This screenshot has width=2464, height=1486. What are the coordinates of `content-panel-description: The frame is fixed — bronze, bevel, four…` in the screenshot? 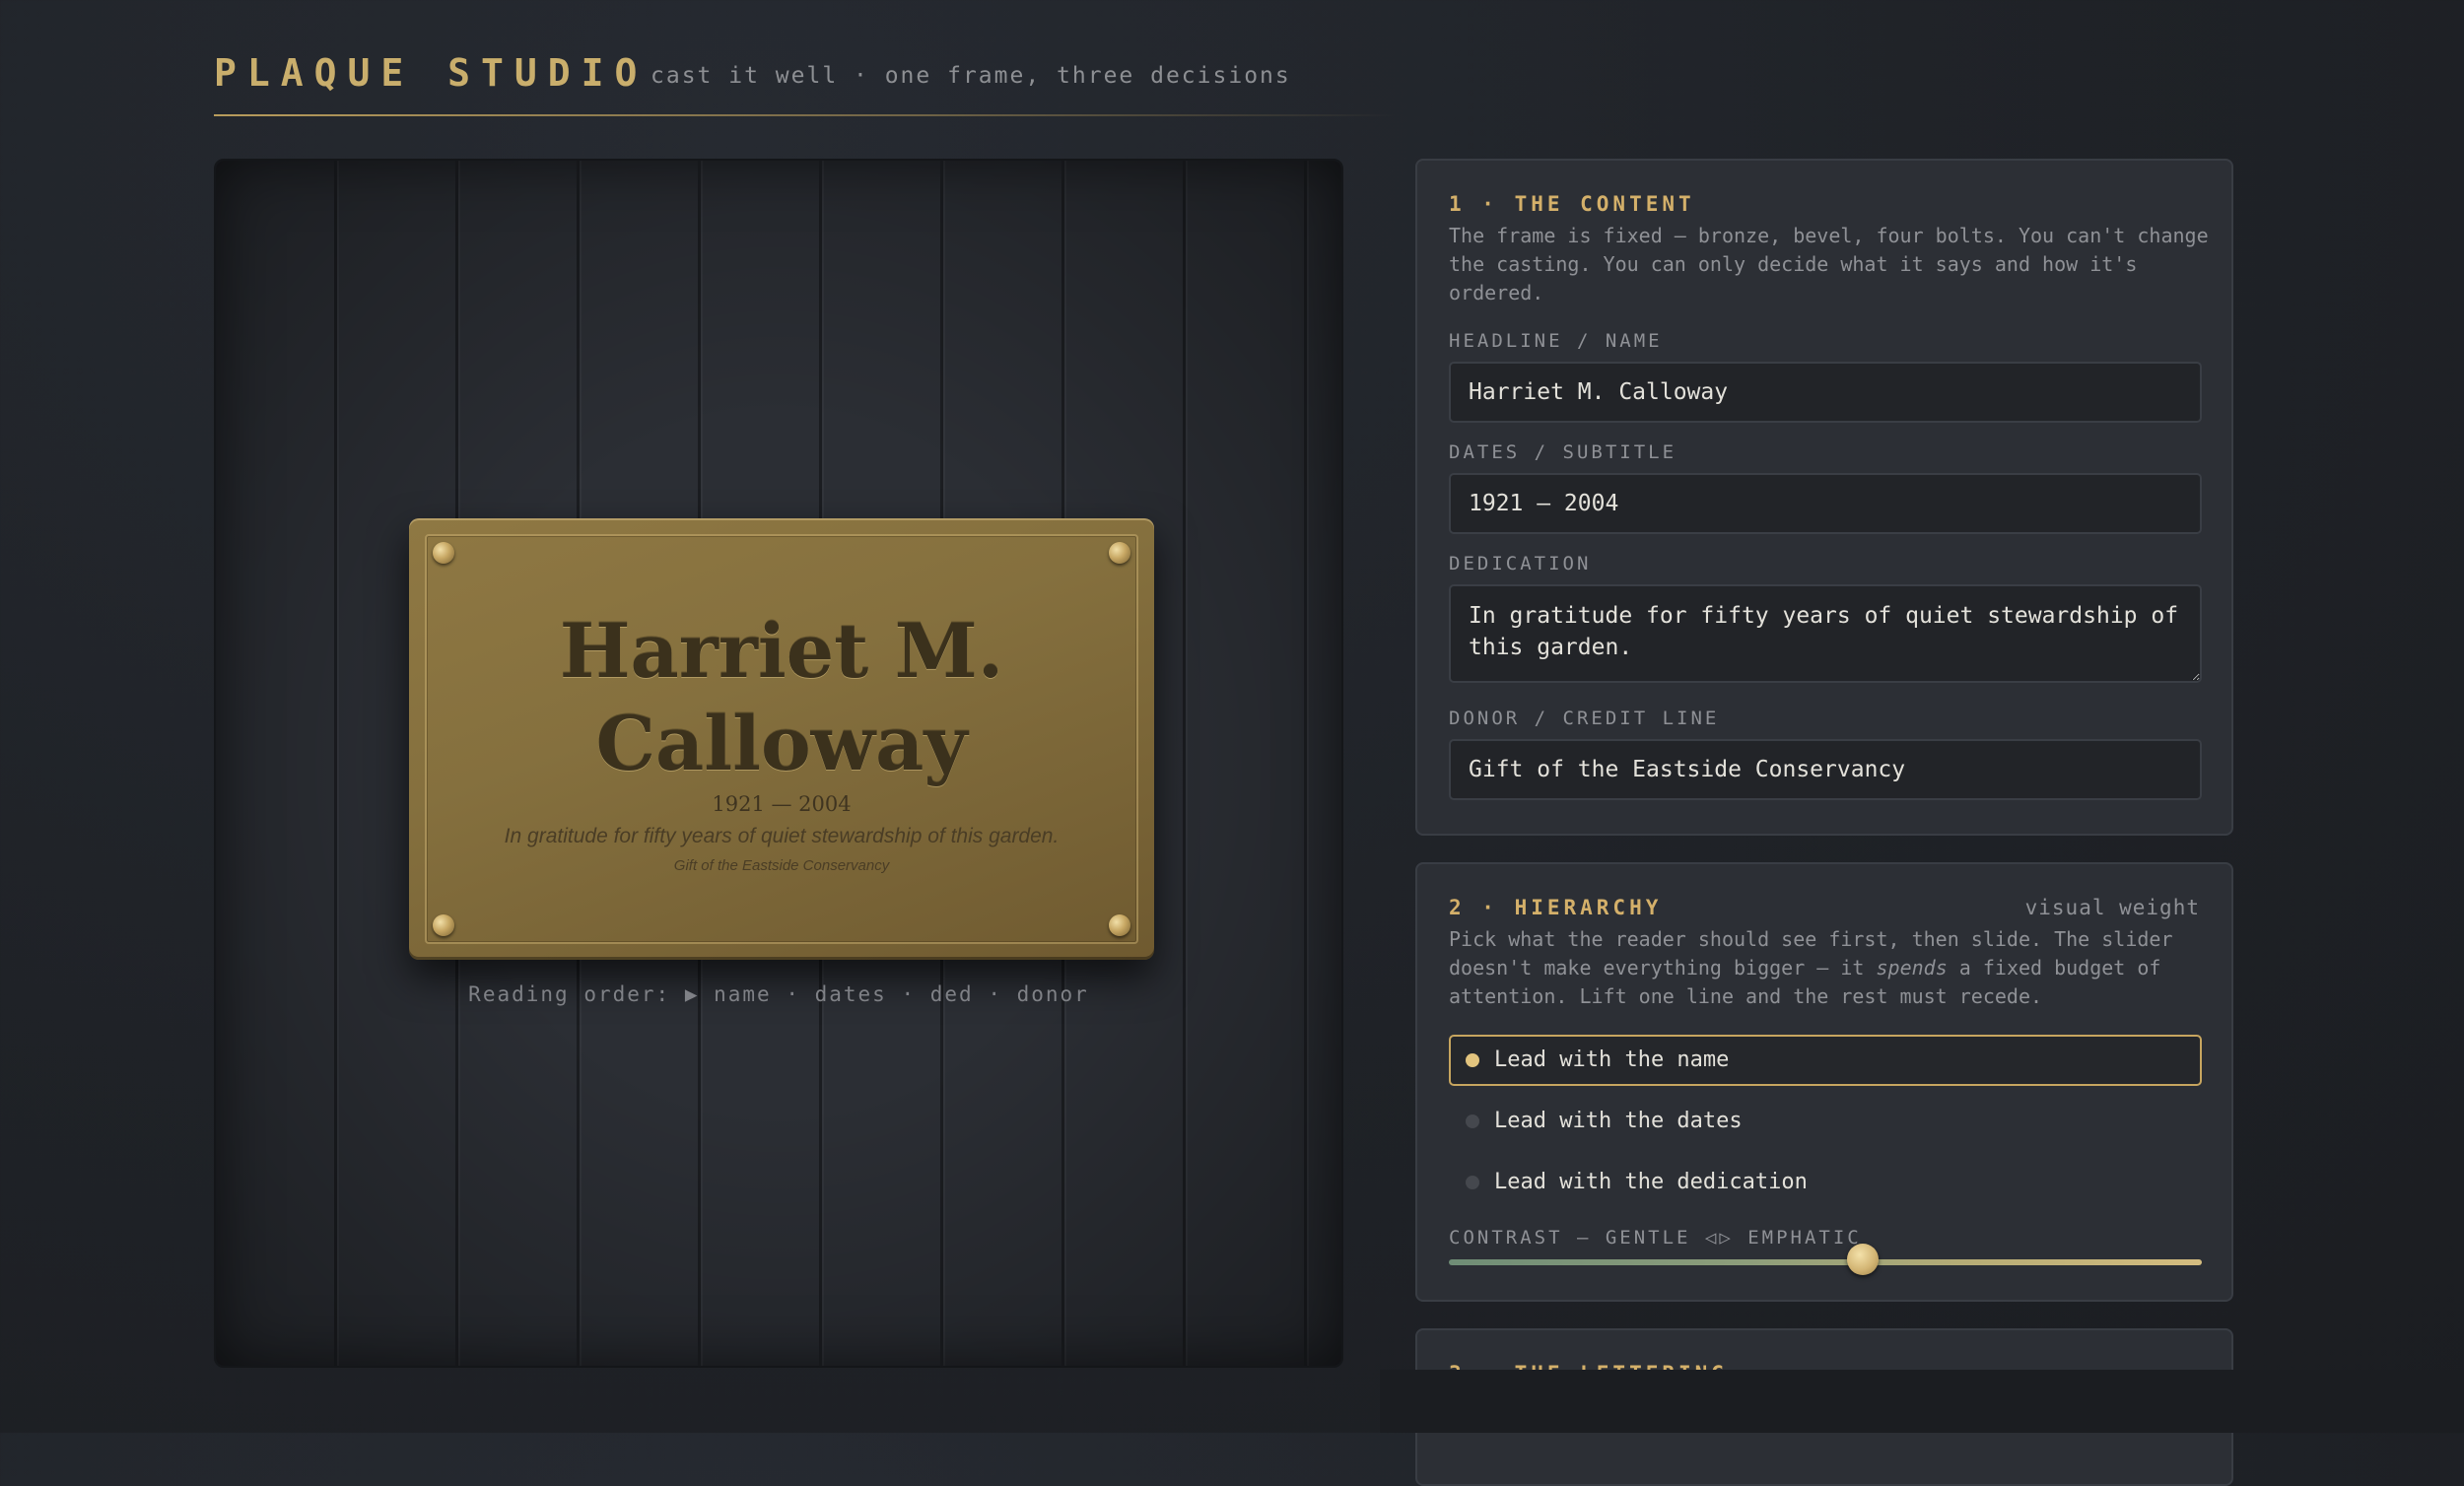 It's located at (1829, 264).